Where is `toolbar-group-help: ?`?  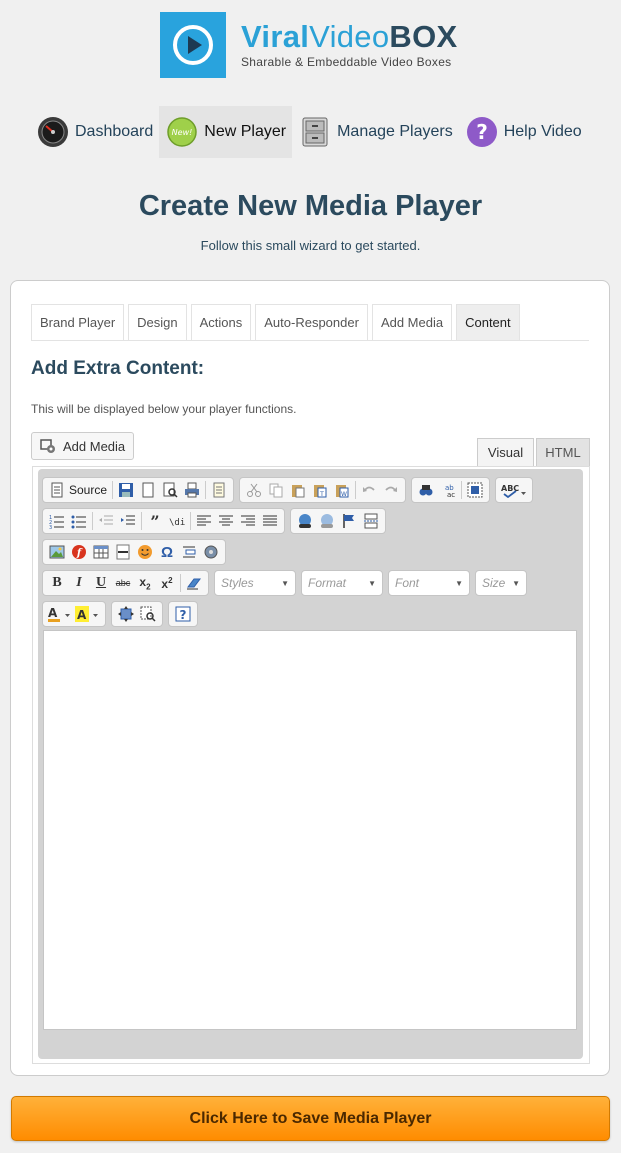
toolbar-group-help: ? is located at coordinates (183, 614).